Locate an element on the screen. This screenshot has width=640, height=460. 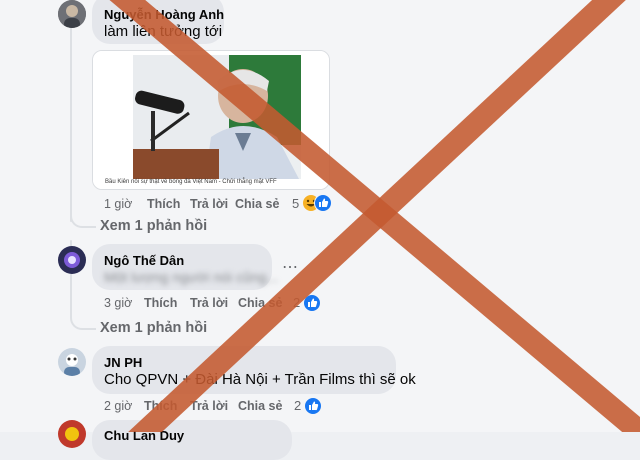
comment-author: JN PH is located at coordinates (123, 362).